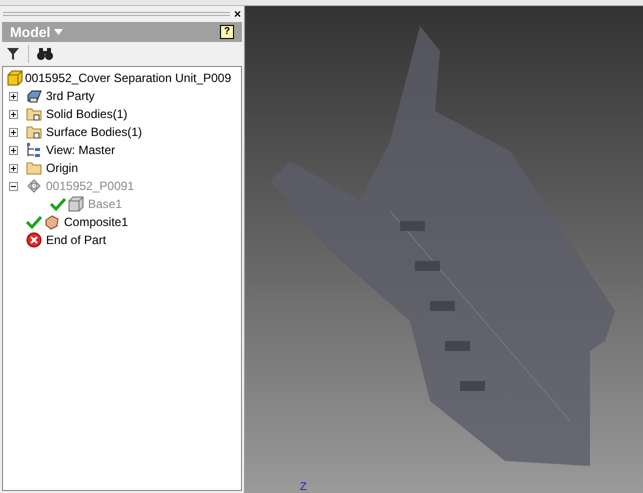 This screenshot has width=643, height=493. Describe the element at coordinates (128, 78) in the screenshot. I see `tree-item-label: 0015952_Cover Separation Unit_P009` at that location.